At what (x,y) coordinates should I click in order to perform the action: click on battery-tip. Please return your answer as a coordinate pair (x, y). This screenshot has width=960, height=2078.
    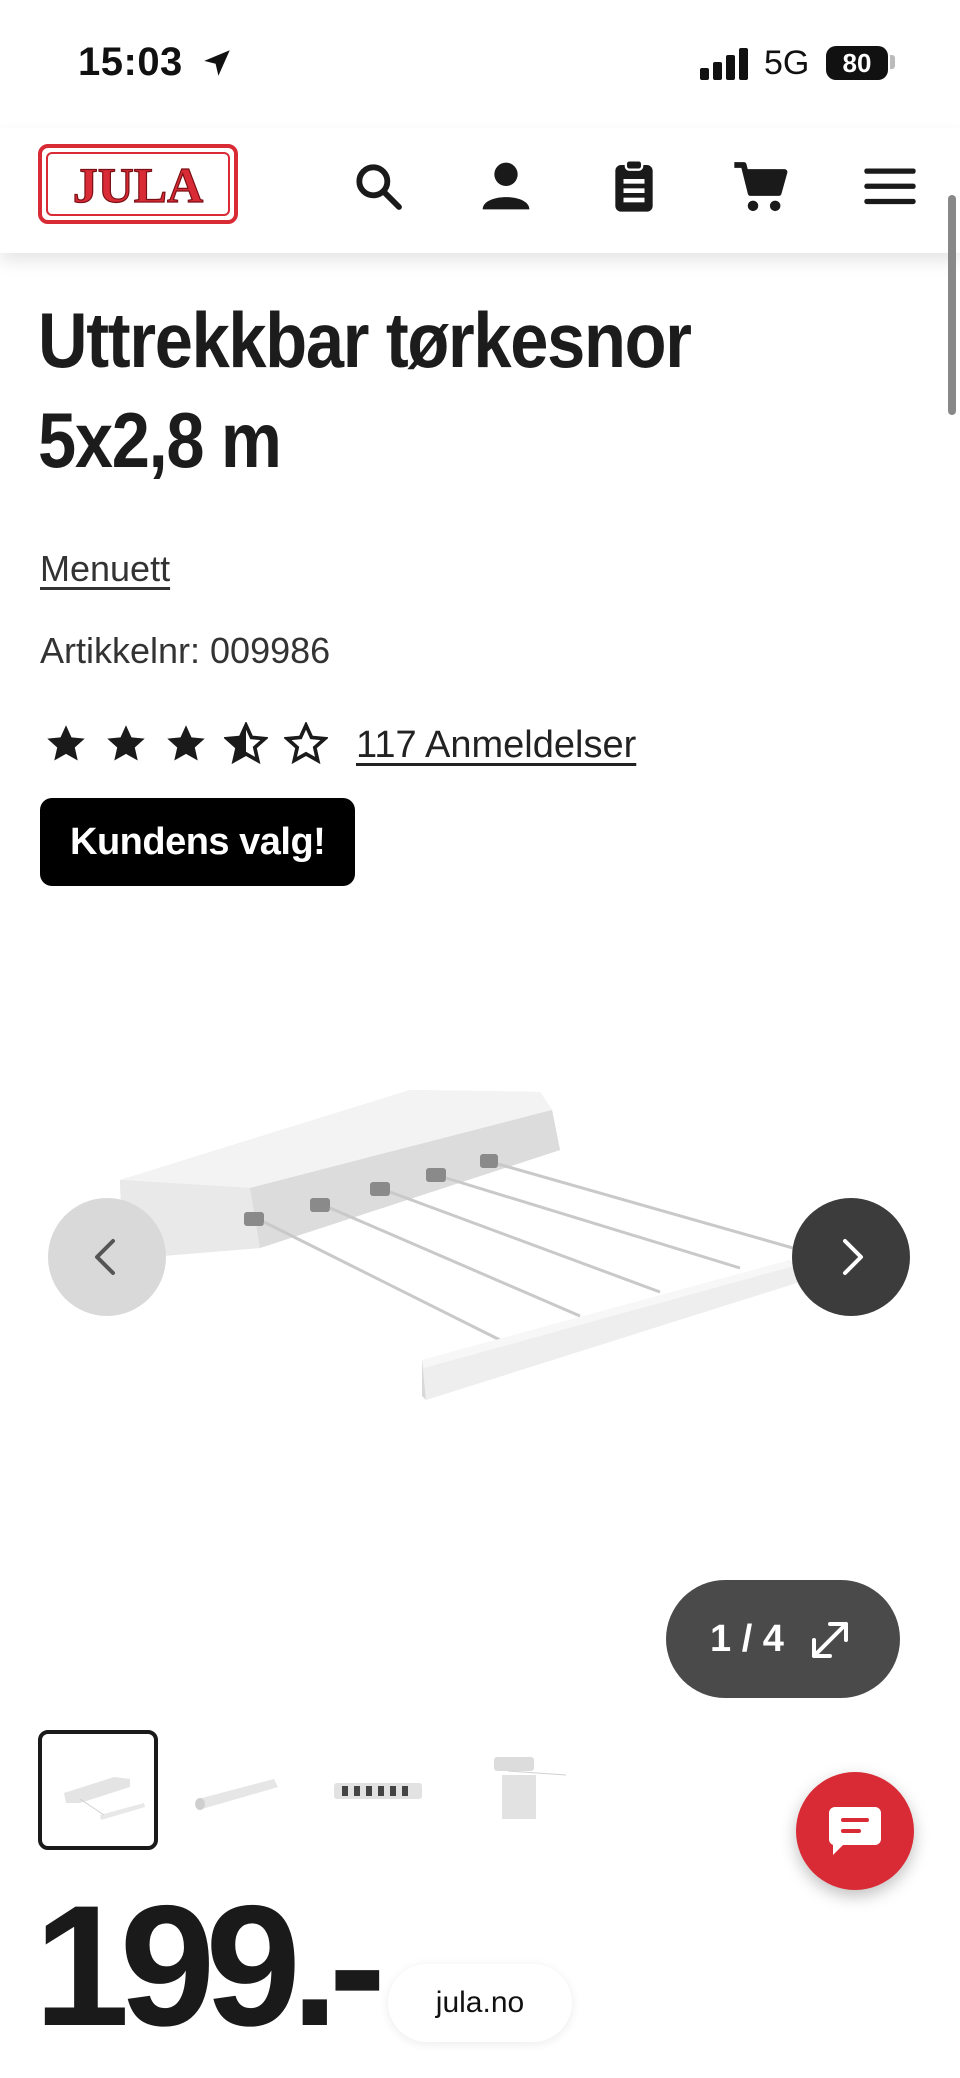
    Looking at the image, I should click on (892, 62).